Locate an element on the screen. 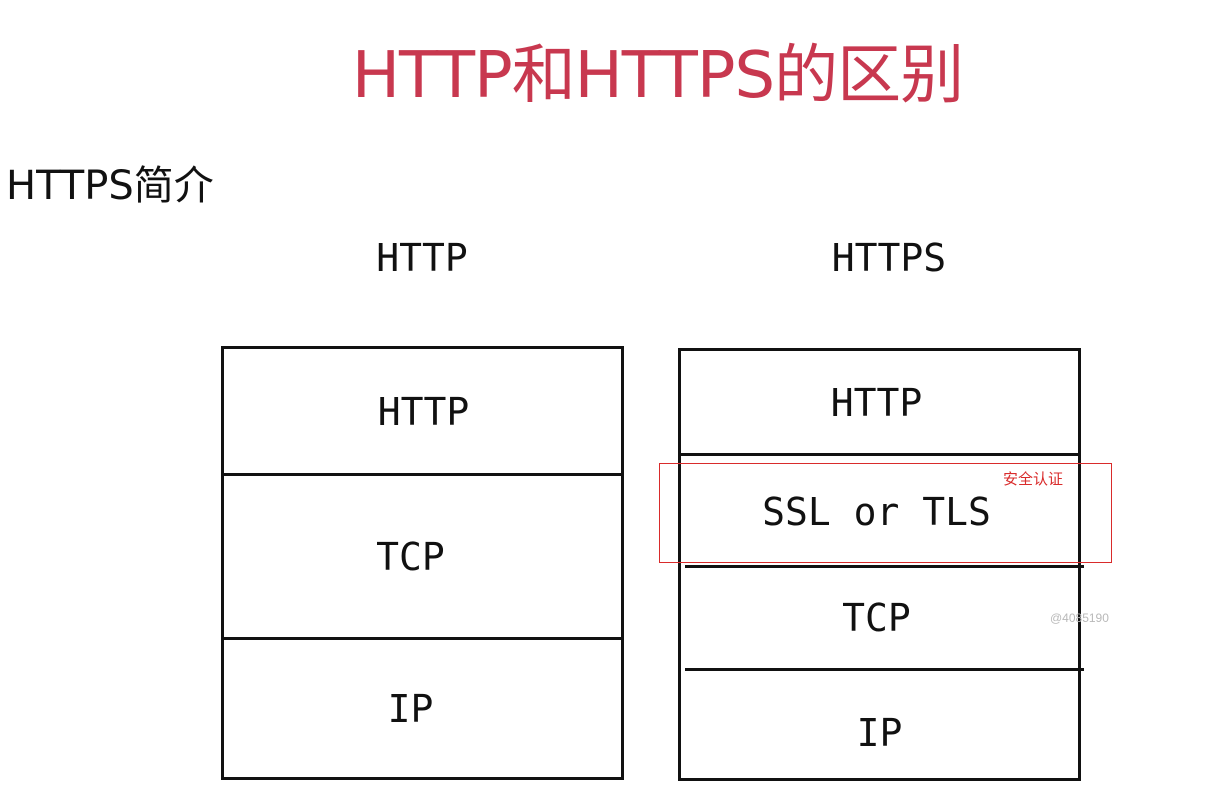 The width and height of the screenshot is (1223, 791). security-highlight-box: 安全认证 is located at coordinates (885, 513).